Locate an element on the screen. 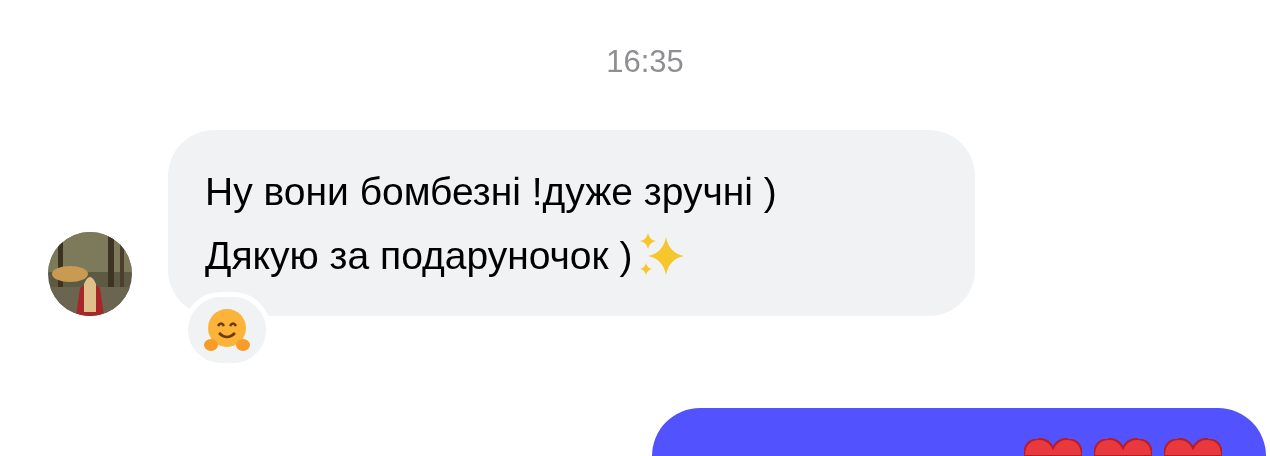 Image resolution: width=1270 pixels, height=456 pixels. message-text: Дякую за подаруночок ) is located at coordinates (419, 256).